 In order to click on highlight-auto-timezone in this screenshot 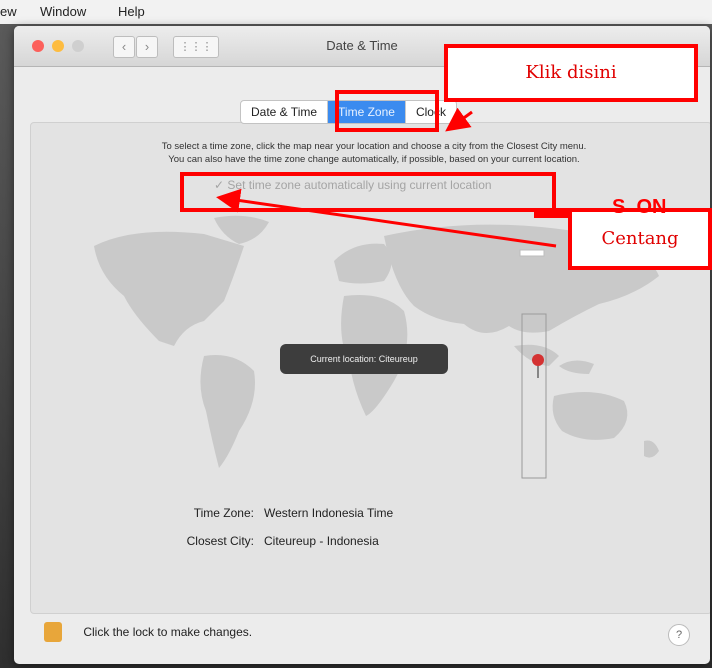, I will do `click(368, 192)`.